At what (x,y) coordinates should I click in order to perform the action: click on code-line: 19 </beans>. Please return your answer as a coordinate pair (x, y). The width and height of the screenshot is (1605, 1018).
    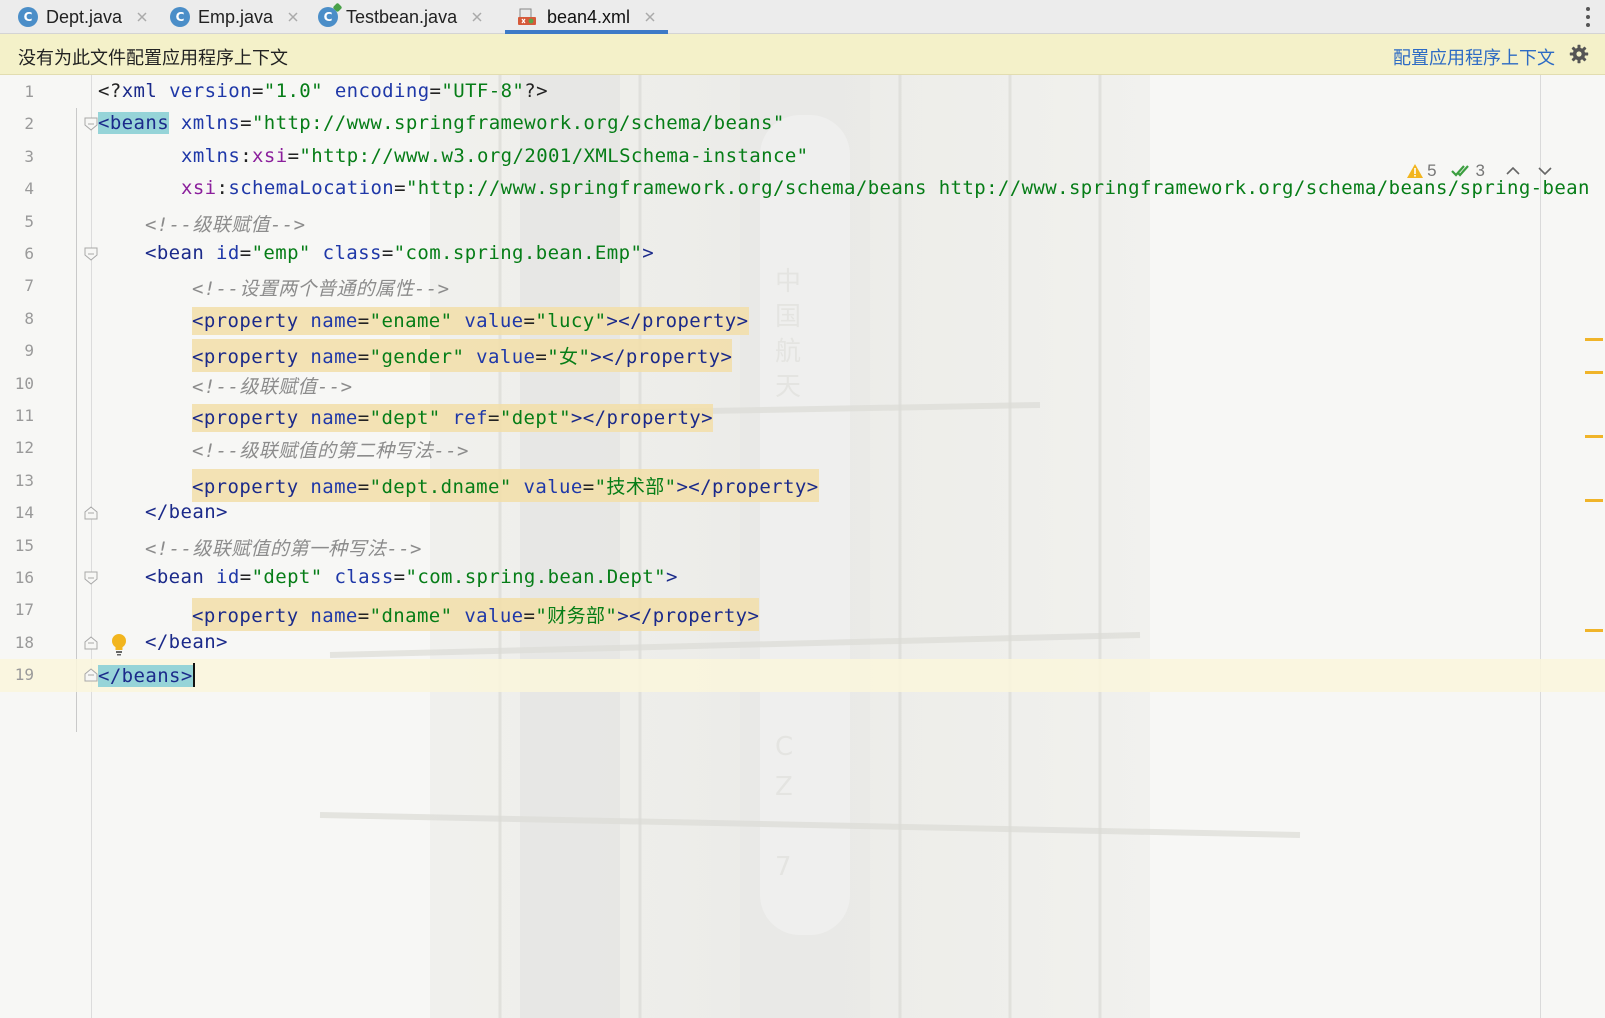
    Looking at the image, I should click on (802, 676).